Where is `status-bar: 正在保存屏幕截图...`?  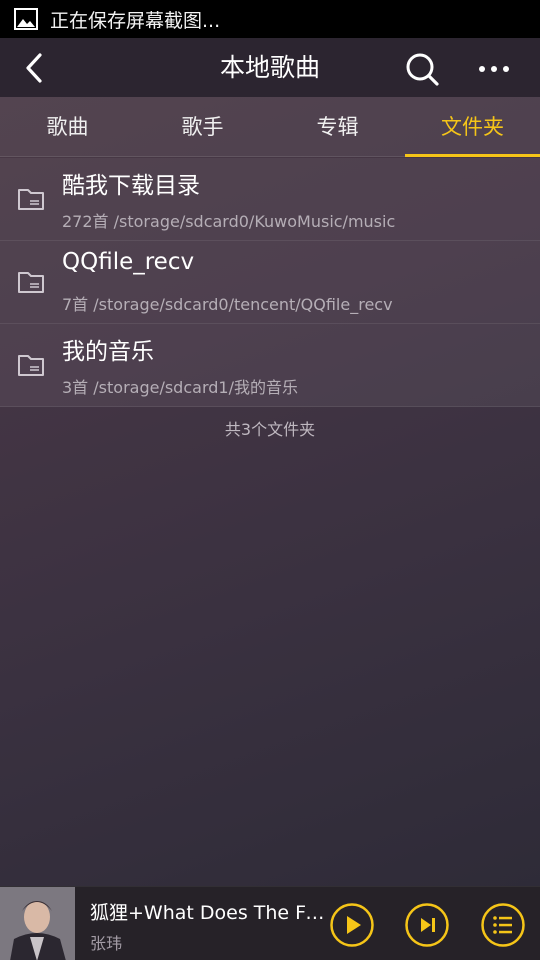
status-bar: 正在保存屏幕截图... is located at coordinates (270, 19).